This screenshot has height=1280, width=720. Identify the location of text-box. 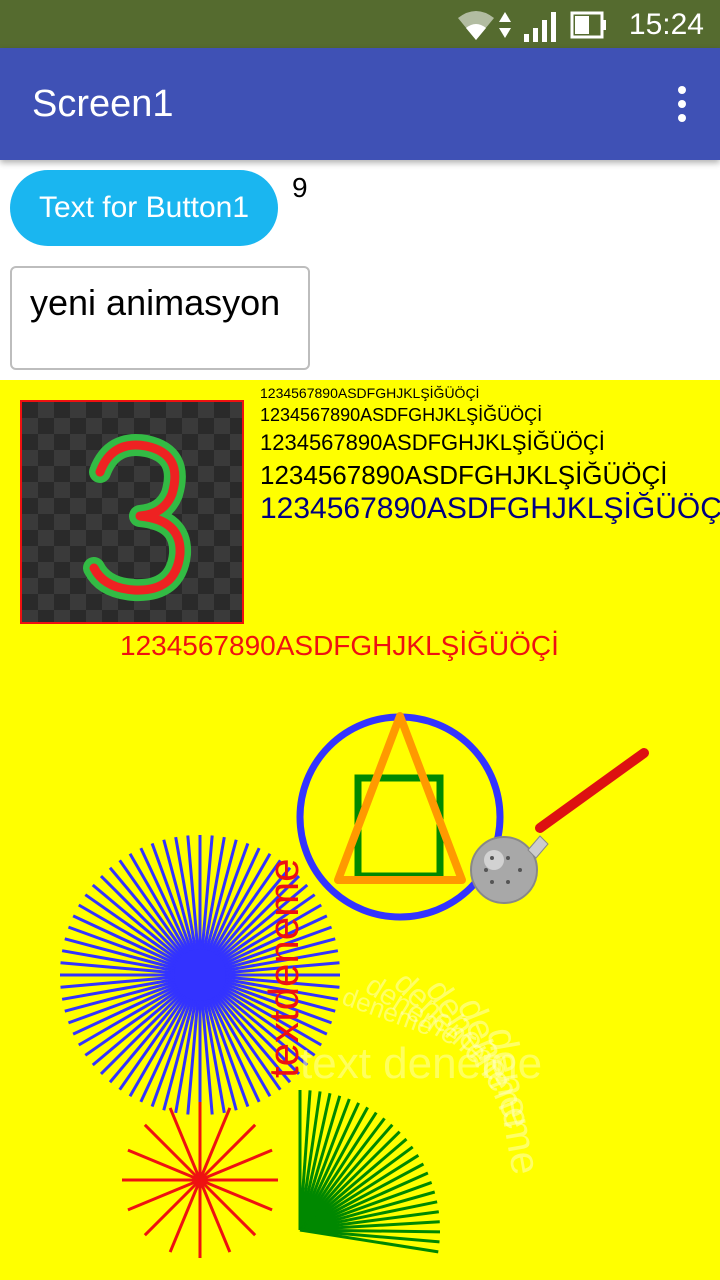
(160, 318).